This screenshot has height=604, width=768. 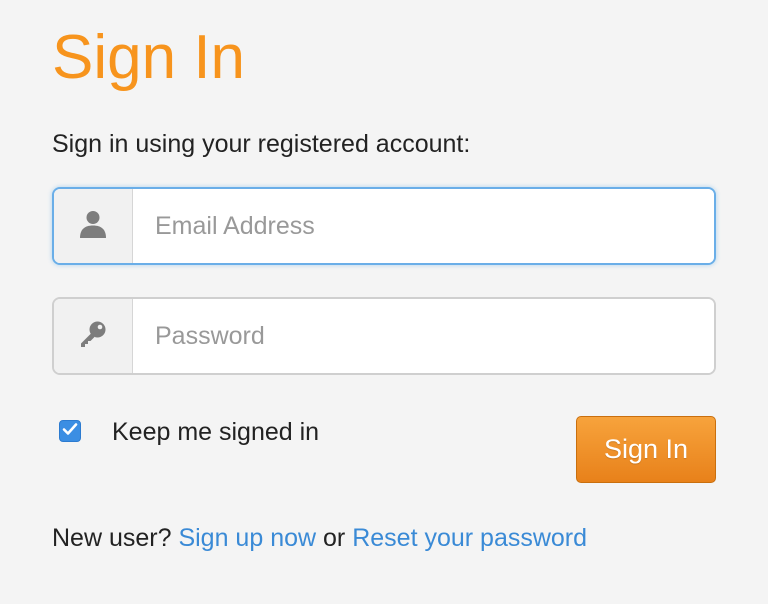 I want to click on keep-signed-in-checkbox, so click(x=70, y=431).